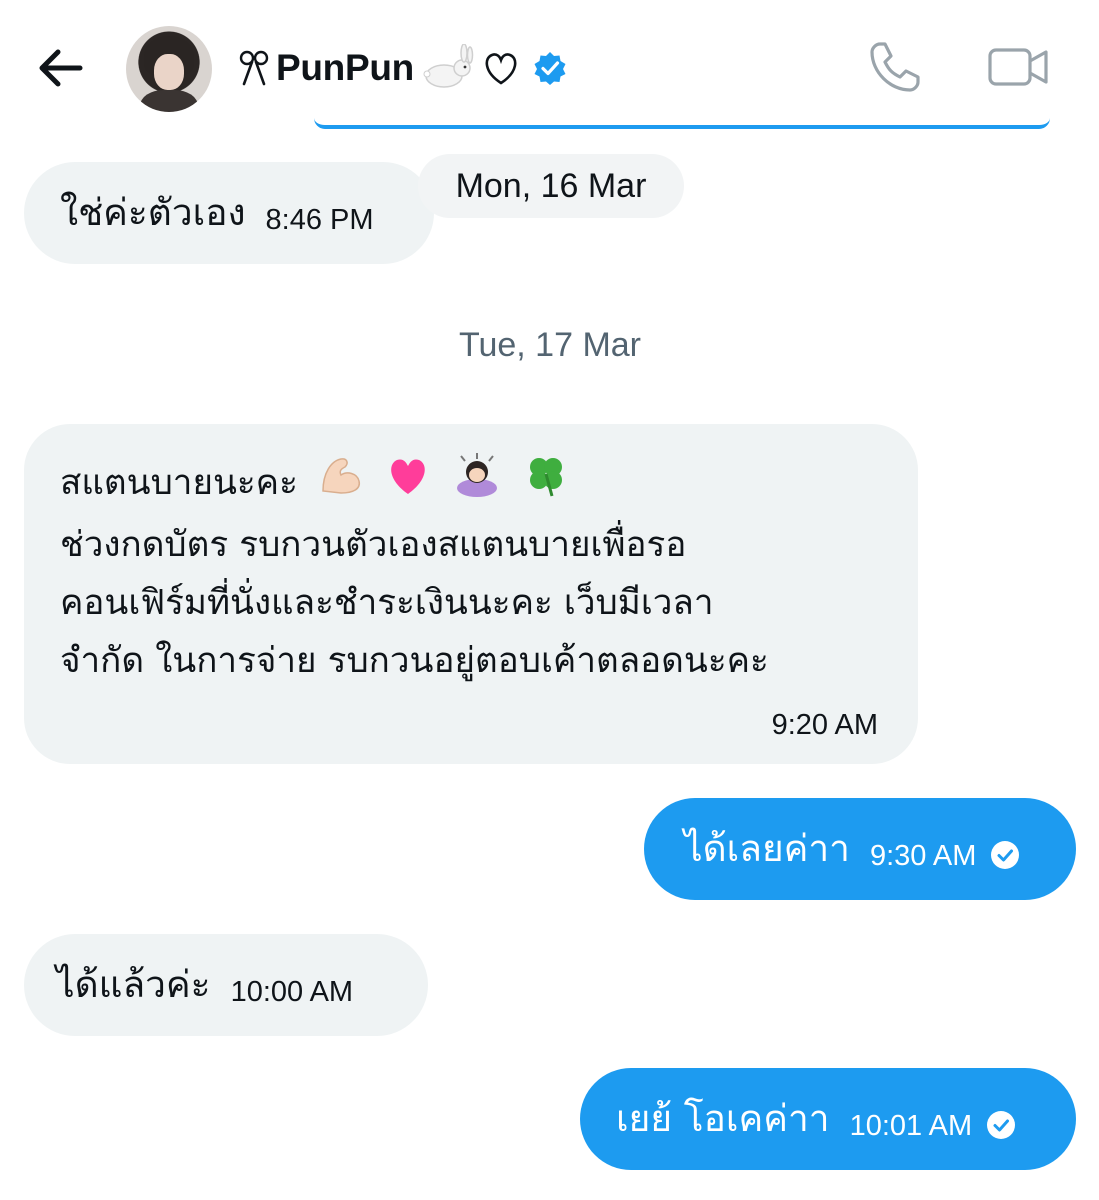  Describe the element at coordinates (551, 186) in the screenshot. I see `date-separator: Mon, 16 Mar` at that location.